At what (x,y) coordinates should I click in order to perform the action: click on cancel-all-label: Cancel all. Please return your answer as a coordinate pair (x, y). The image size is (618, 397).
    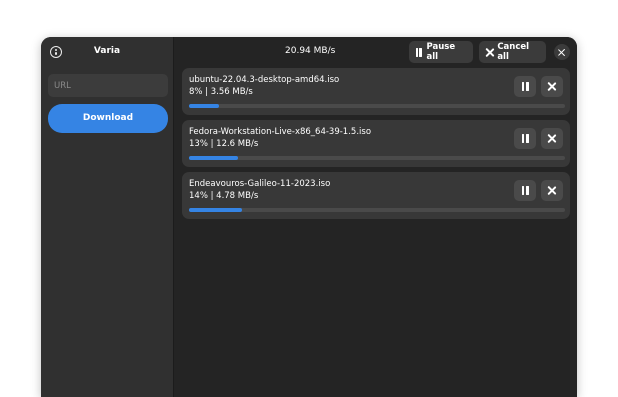
    Looking at the image, I should click on (513, 52).